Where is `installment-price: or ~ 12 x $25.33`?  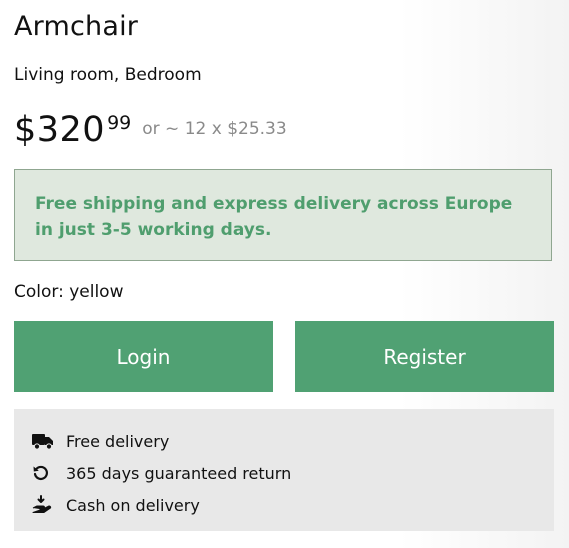 installment-price: or ~ 12 x $25.33 is located at coordinates (214, 129).